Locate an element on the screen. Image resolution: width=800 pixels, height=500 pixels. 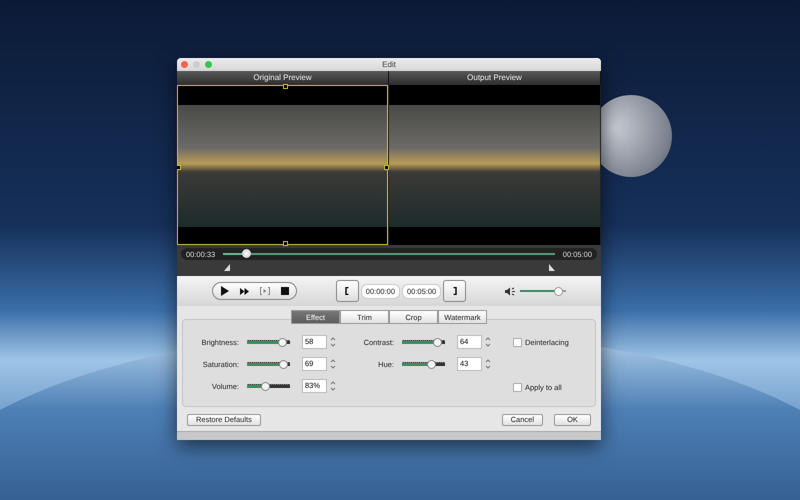
fast-forward-icon is located at coordinates (244, 291).